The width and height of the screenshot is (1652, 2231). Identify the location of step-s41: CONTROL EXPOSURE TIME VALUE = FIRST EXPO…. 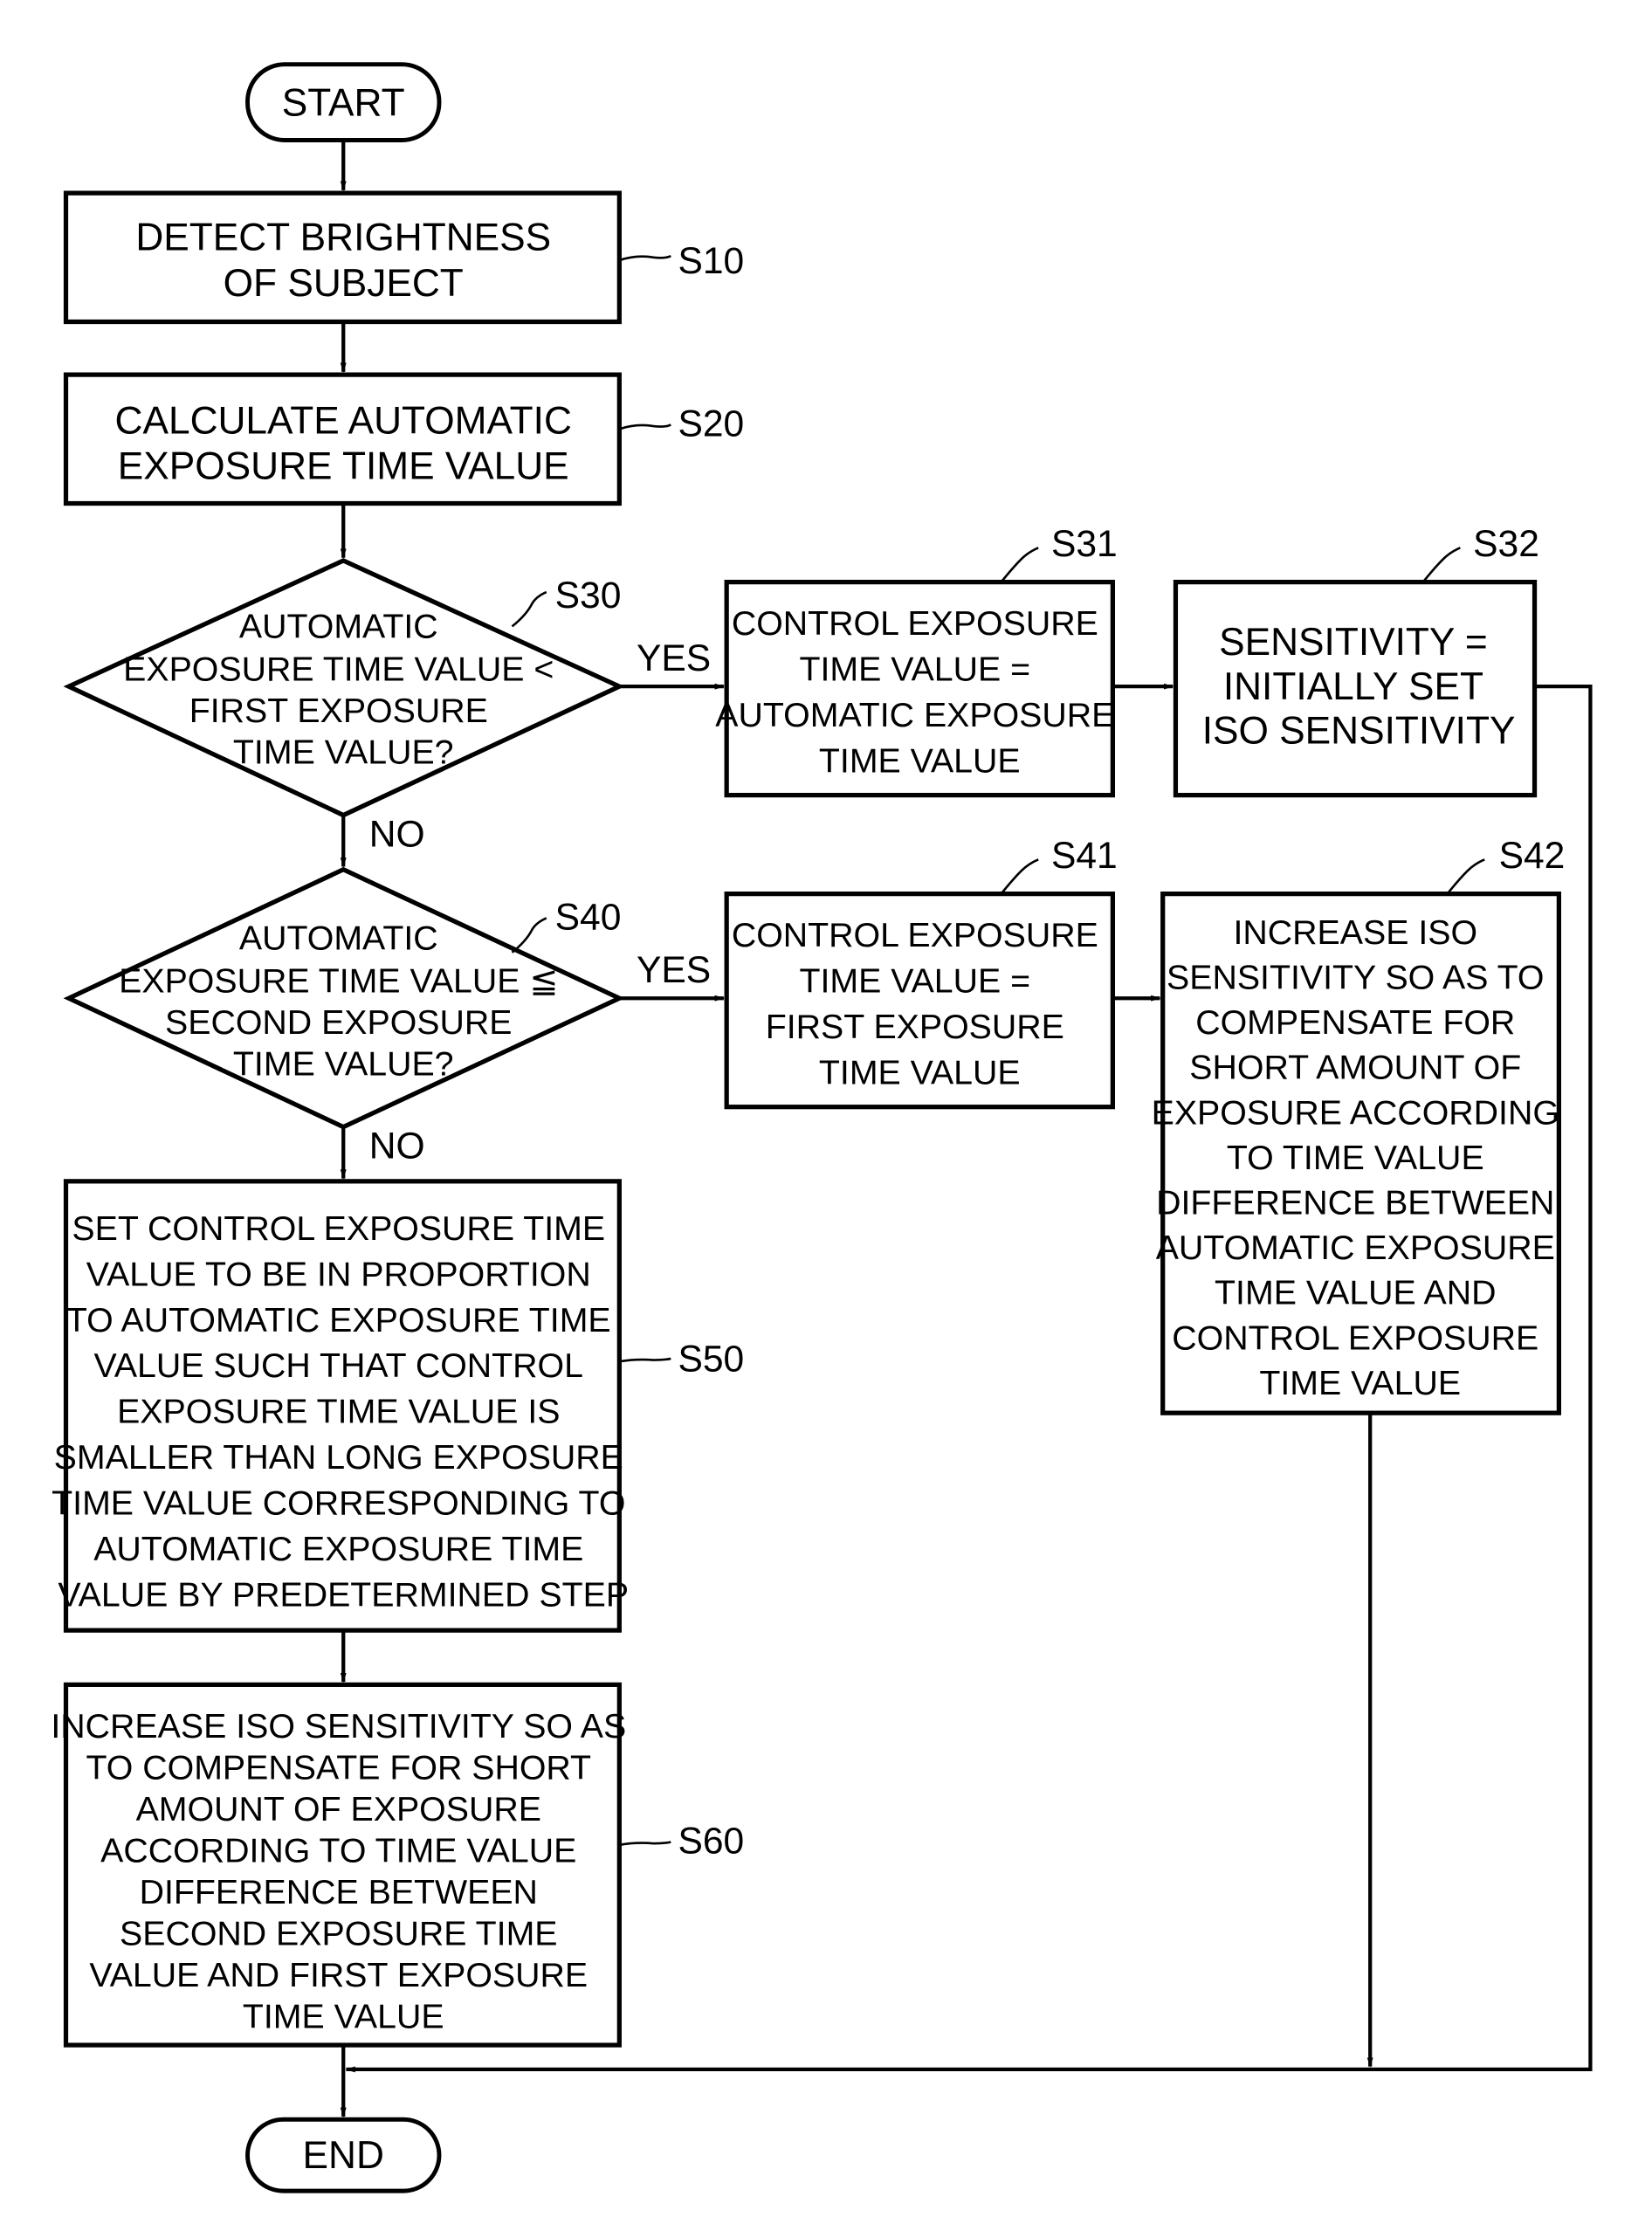
(921, 972).